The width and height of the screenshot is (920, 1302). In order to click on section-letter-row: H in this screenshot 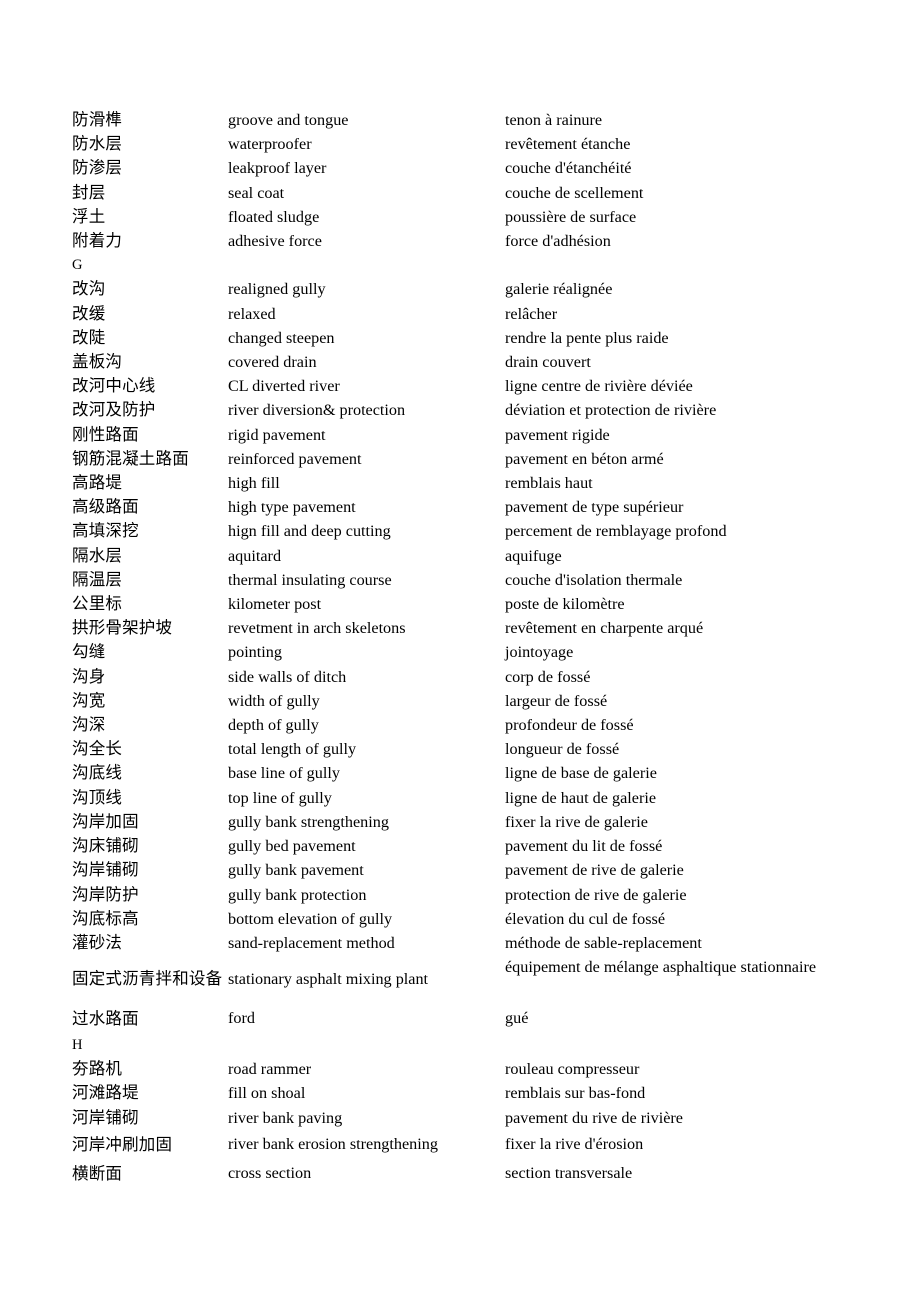, I will do `click(460, 1045)`.